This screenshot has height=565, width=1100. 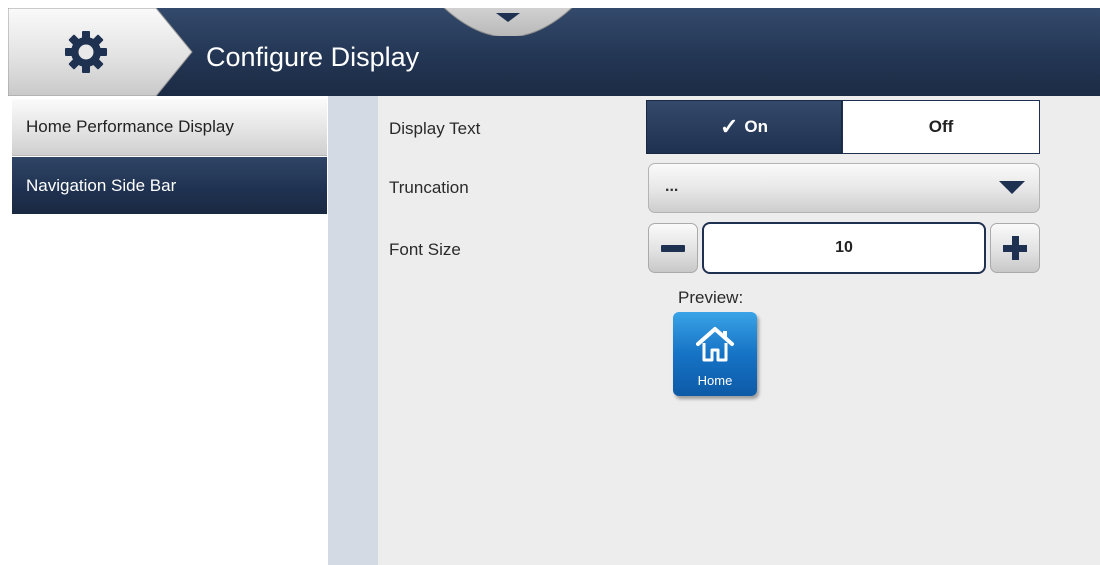 What do you see at coordinates (756, 126) in the screenshot?
I see `on-label: On` at bounding box center [756, 126].